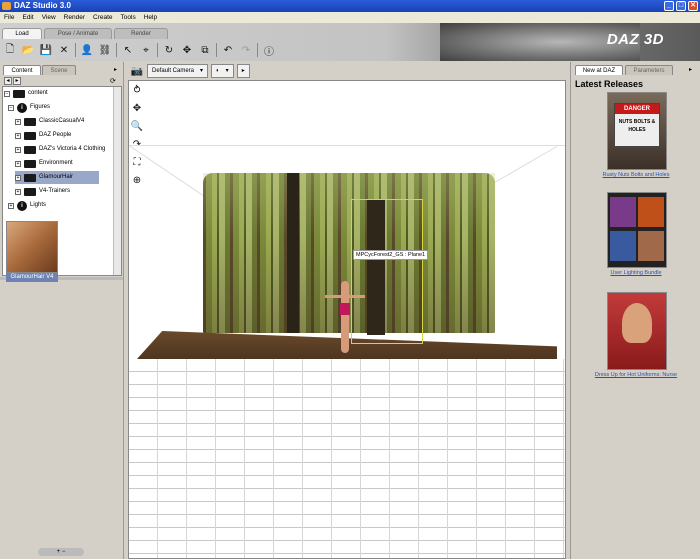 Image resolution: width=700 pixels, height=559 pixels. I want to click on tab-scene: Scene, so click(59, 70).